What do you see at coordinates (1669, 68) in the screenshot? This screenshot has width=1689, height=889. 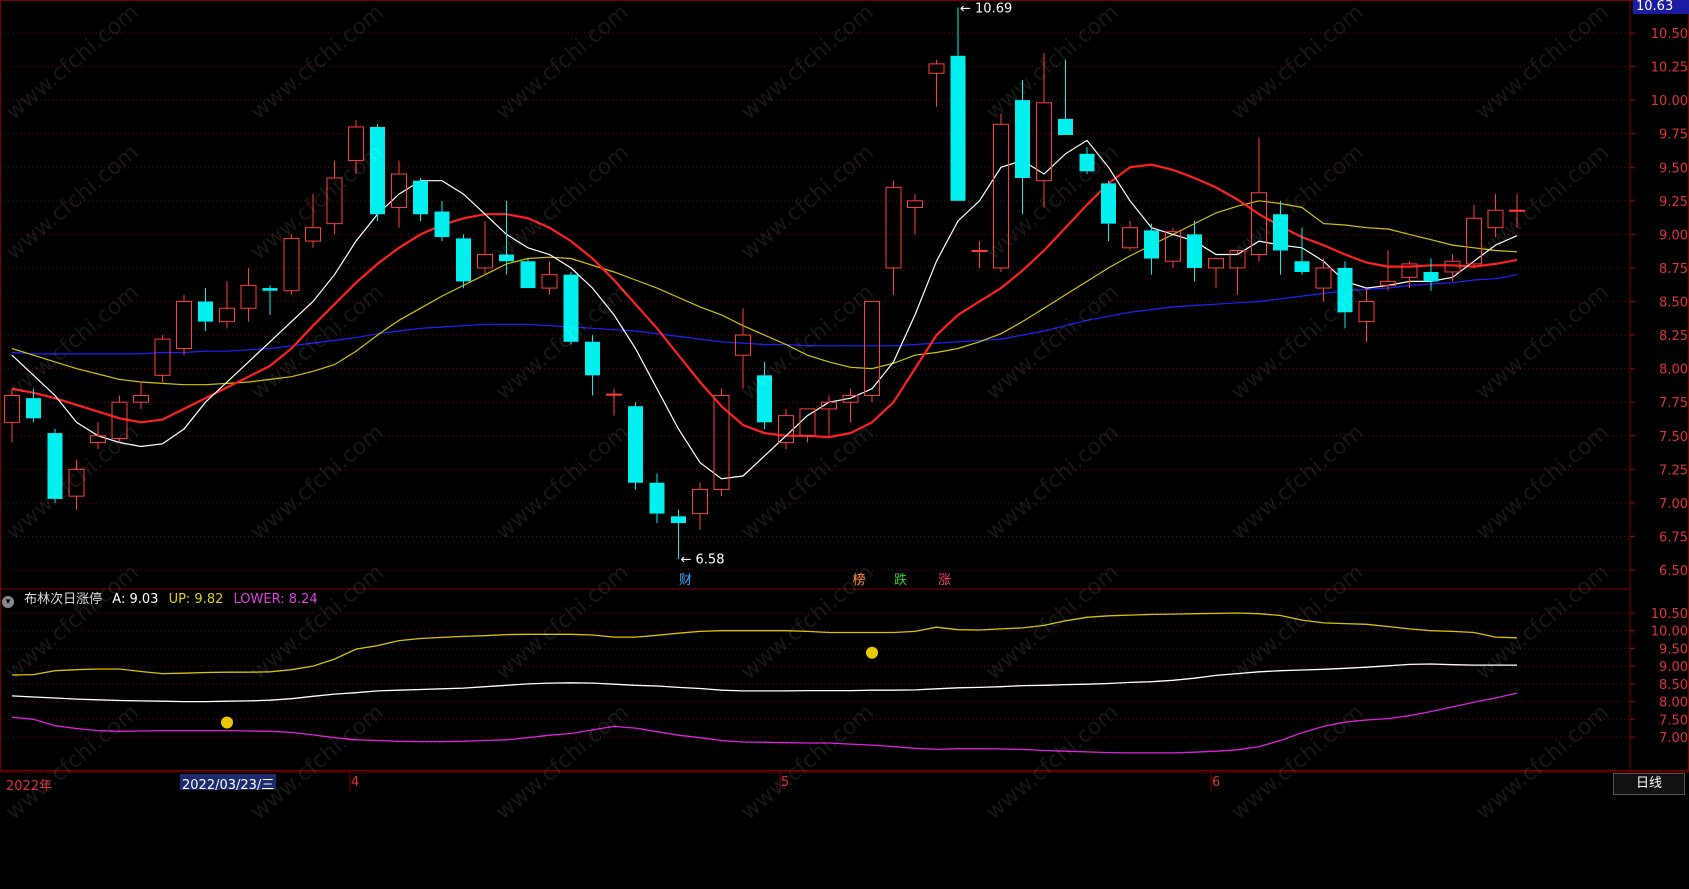 I see `y-tick-label: 10.25` at bounding box center [1669, 68].